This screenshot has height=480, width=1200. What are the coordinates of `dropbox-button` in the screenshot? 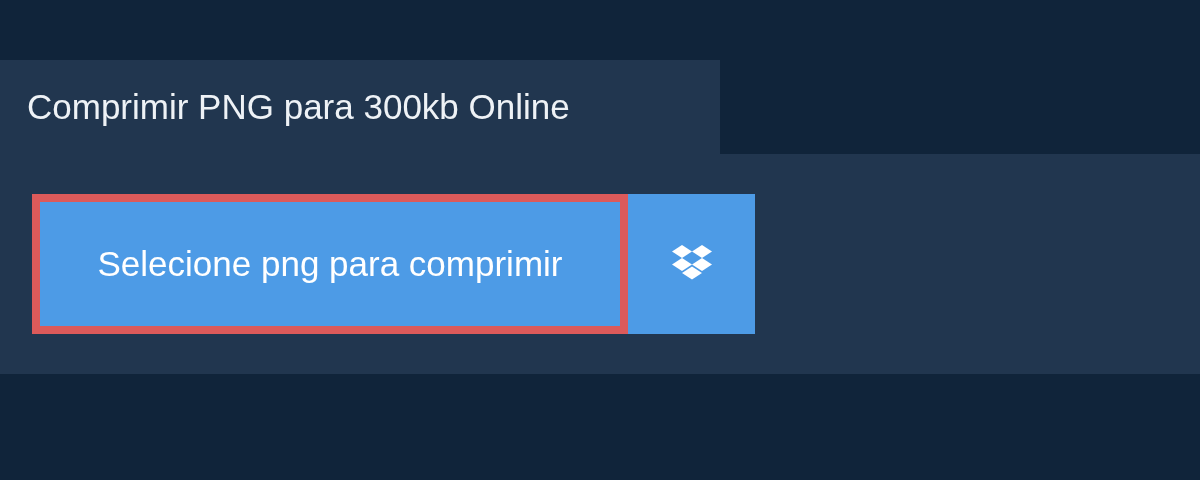 It's located at (691, 264).